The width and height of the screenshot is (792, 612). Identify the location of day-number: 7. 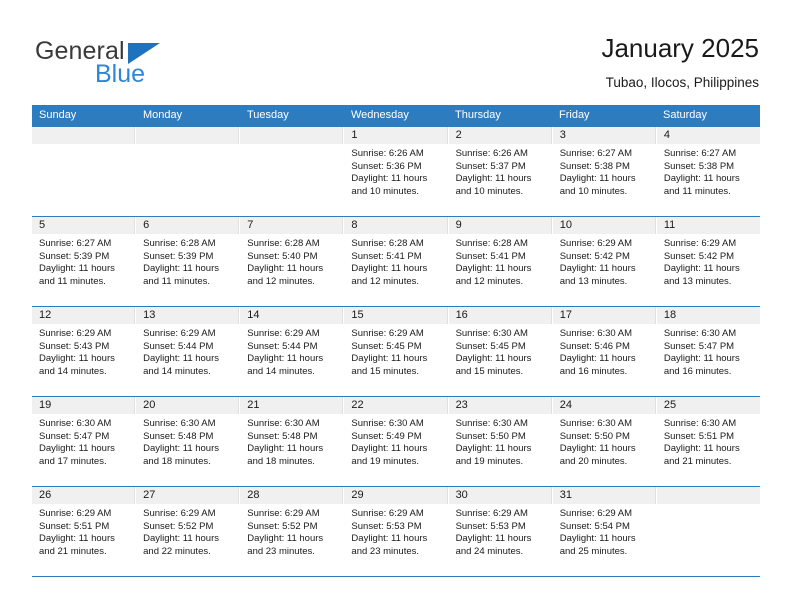
(292, 225).